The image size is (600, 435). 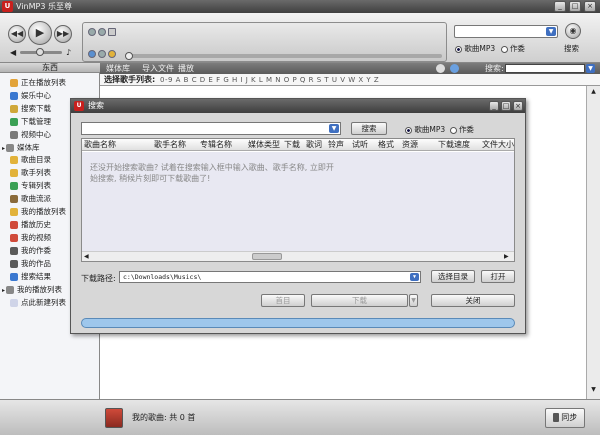 What do you see at coordinates (359, 300) in the screenshot?
I see `download-button: 下载` at bounding box center [359, 300].